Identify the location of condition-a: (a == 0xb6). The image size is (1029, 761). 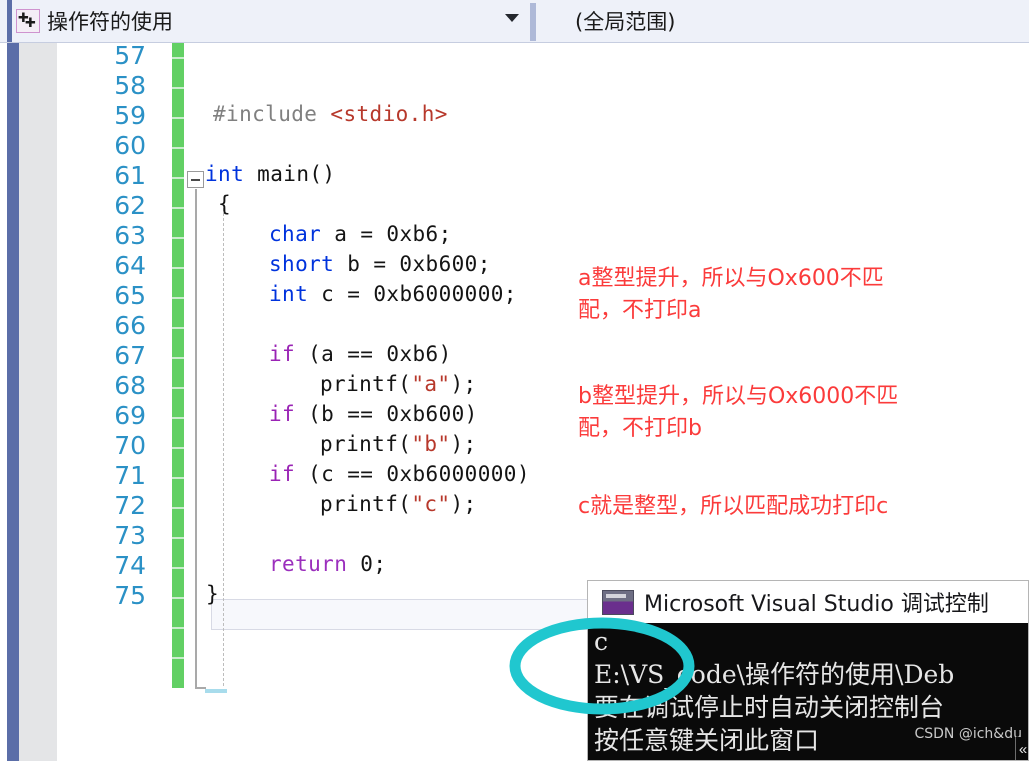
(373, 354).